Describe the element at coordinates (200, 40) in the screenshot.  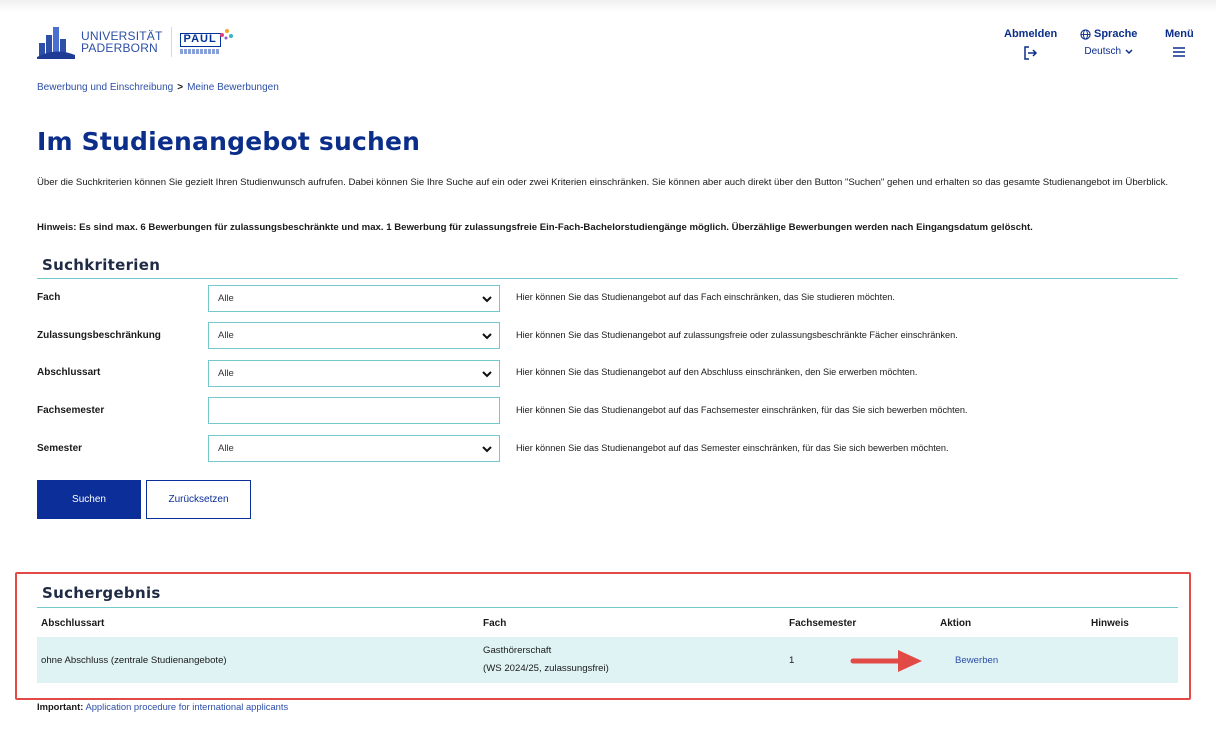
I see `paul-logo-text: PAUL` at that location.